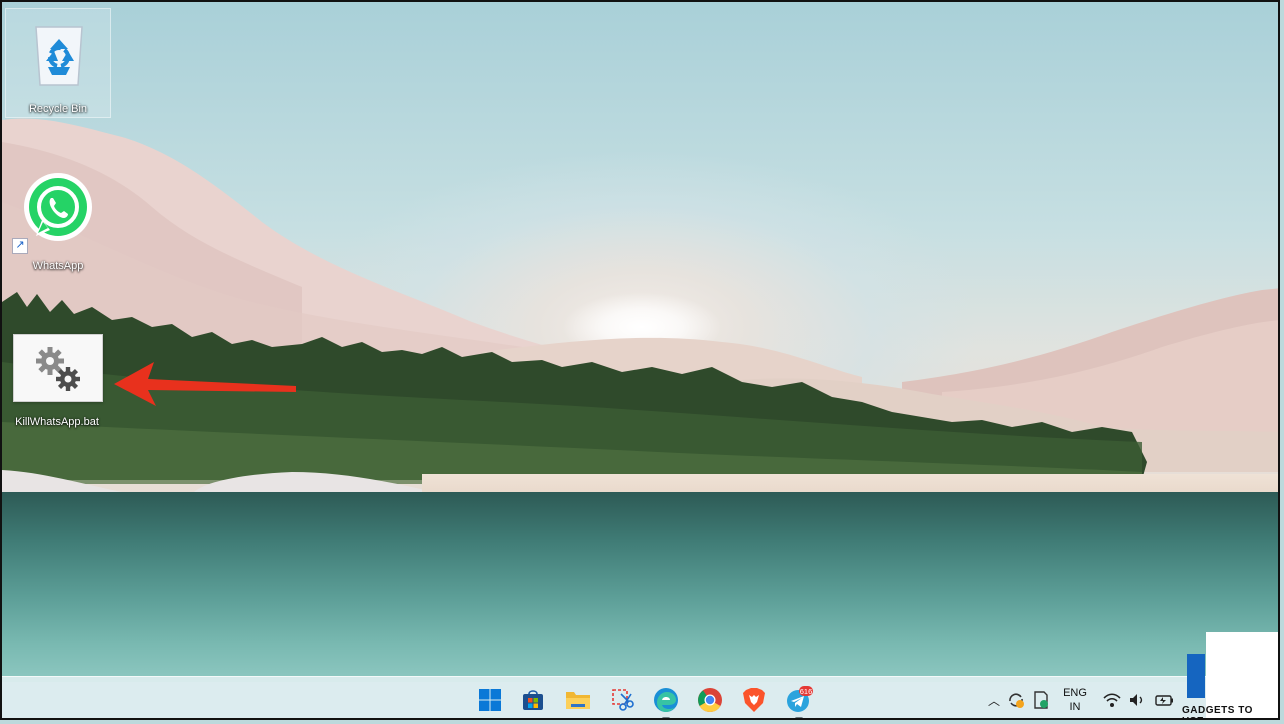  Describe the element at coordinates (1136, 700) in the screenshot. I see `speaker-icon` at that location.